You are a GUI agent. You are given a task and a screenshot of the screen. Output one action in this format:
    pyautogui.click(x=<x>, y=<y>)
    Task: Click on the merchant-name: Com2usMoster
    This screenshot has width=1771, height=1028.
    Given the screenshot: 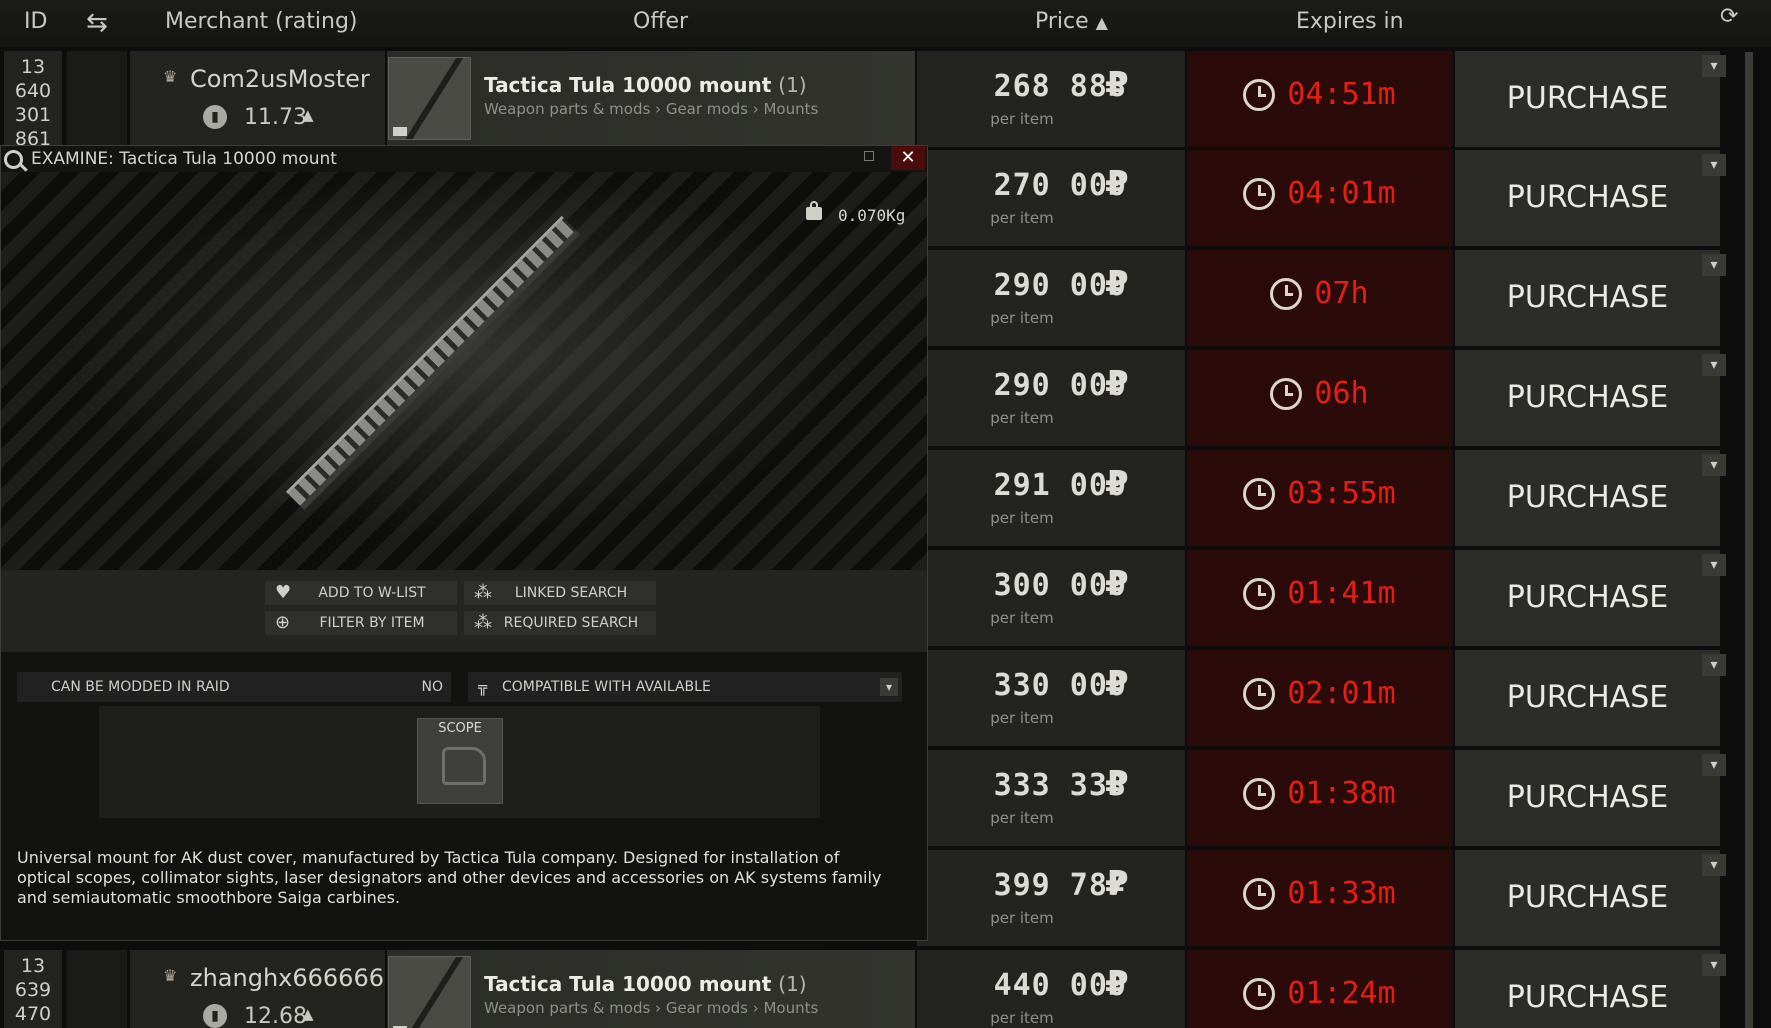 What is the action you would take?
    pyautogui.click(x=280, y=79)
    